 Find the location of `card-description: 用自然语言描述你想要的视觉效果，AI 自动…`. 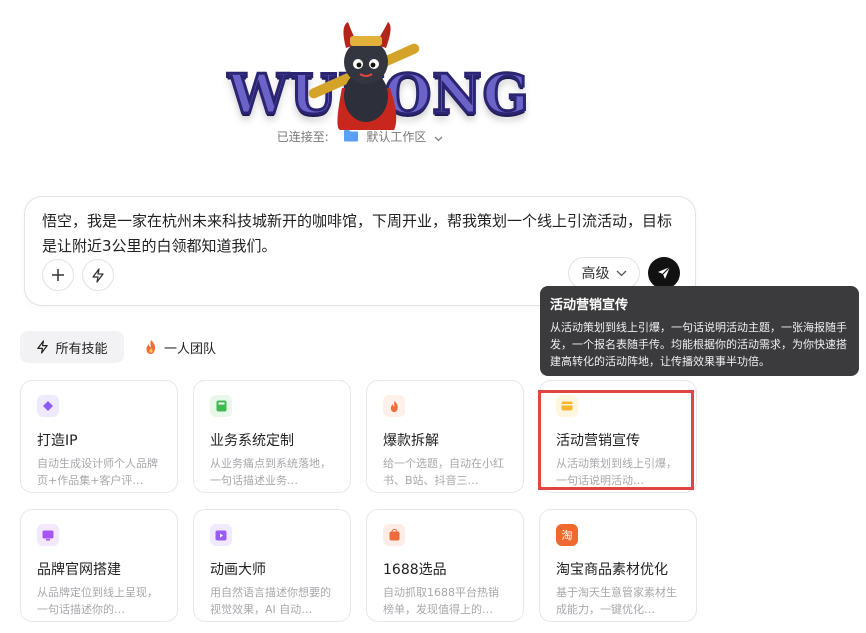

card-description: 用自然语言描述你想要的视觉效果，AI 自动… is located at coordinates (270, 601).